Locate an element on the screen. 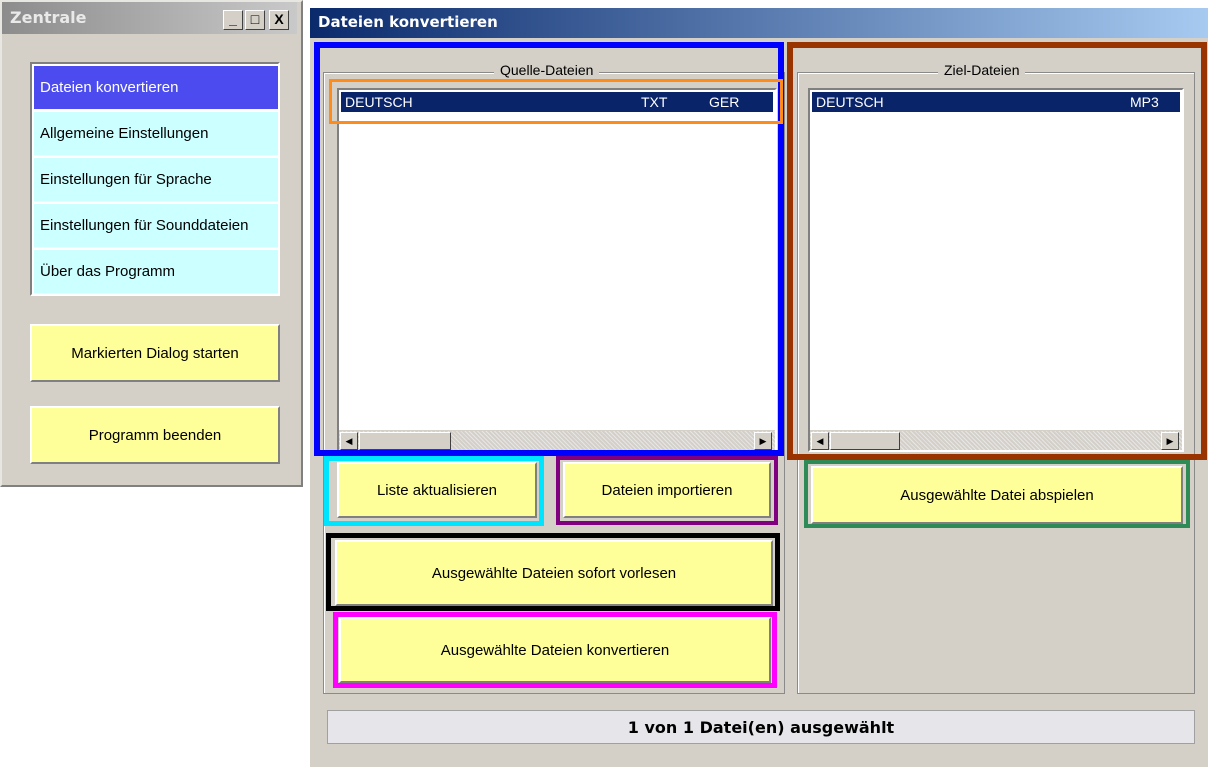  target-row: DEUTSCH MP3 is located at coordinates (996, 102).